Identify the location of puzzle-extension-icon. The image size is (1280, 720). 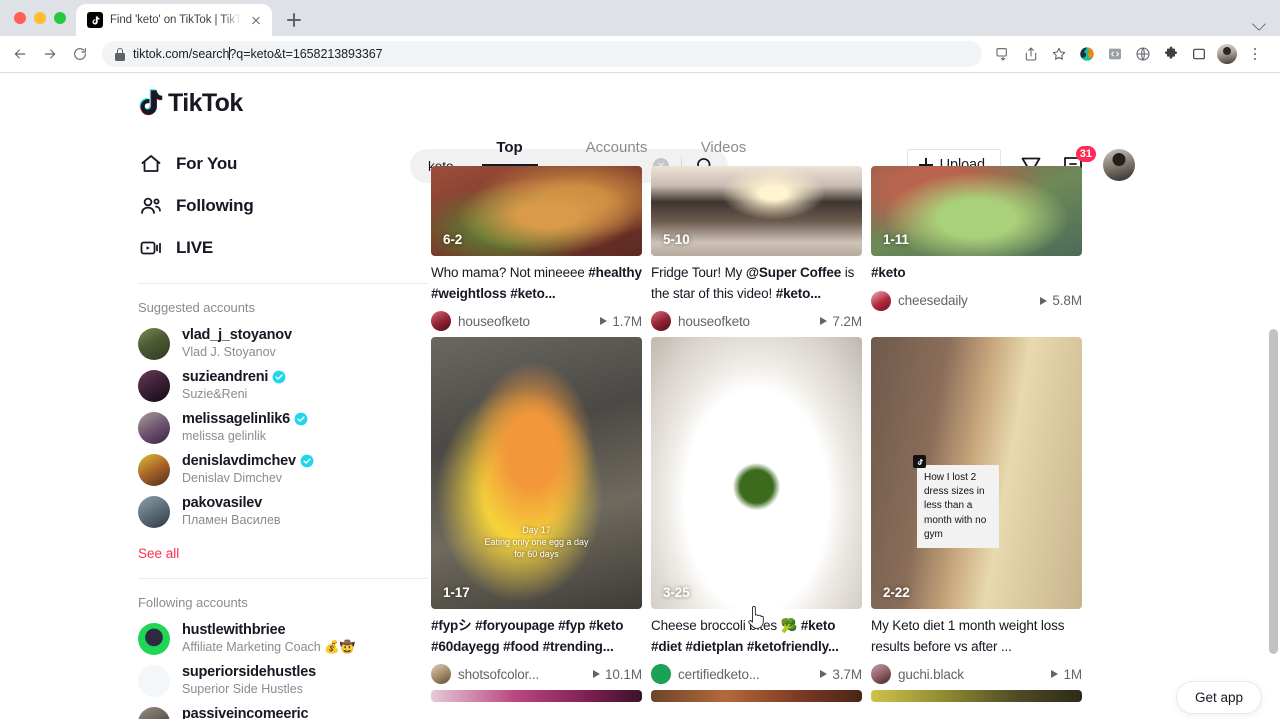
(1171, 54).